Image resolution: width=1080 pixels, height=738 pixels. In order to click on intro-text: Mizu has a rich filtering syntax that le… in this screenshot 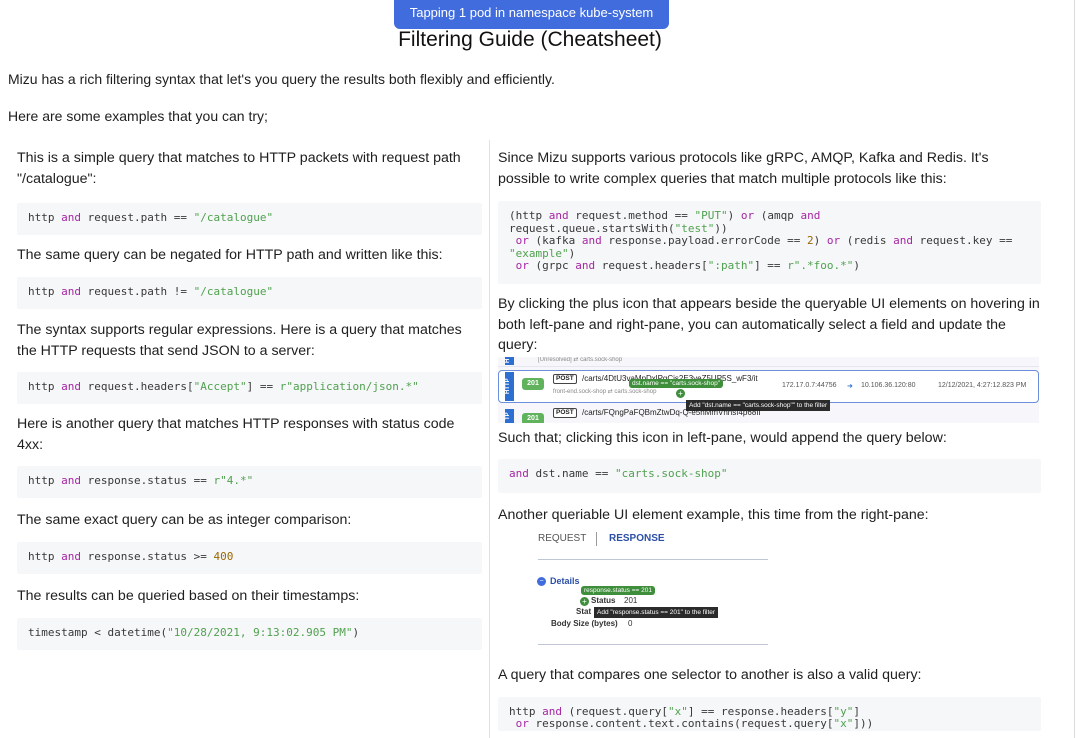, I will do `click(281, 79)`.